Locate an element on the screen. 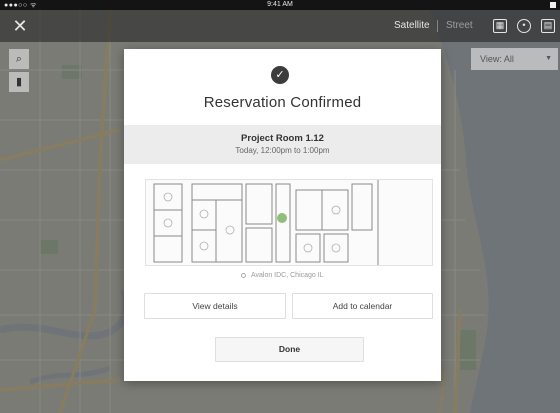 The image size is (560, 413). location-line: Avalon IDC, Chicago IL is located at coordinates (282, 275).